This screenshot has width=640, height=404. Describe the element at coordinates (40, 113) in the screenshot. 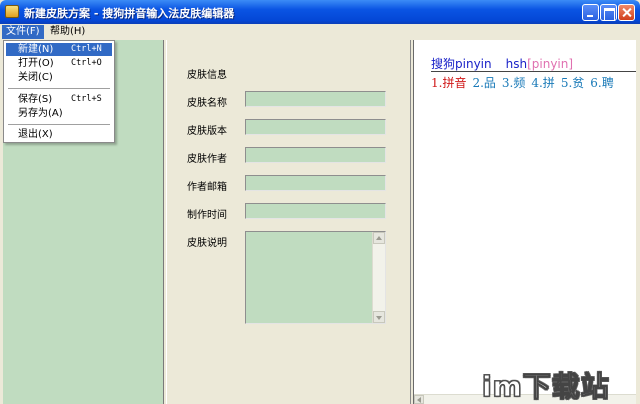

I see `menu-save-as-label: 另存为(A)` at that location.